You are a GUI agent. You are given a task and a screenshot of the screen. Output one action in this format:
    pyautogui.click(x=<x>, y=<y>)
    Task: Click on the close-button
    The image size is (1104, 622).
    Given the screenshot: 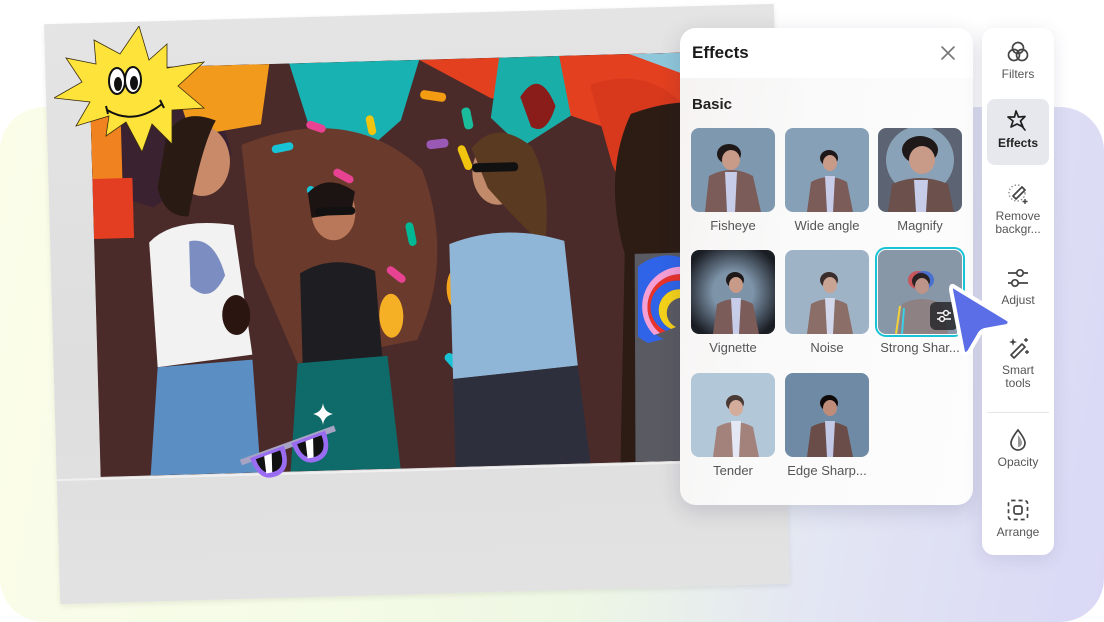 What is the action you would take?
    pyautogui.click(x=948, y=53)
    